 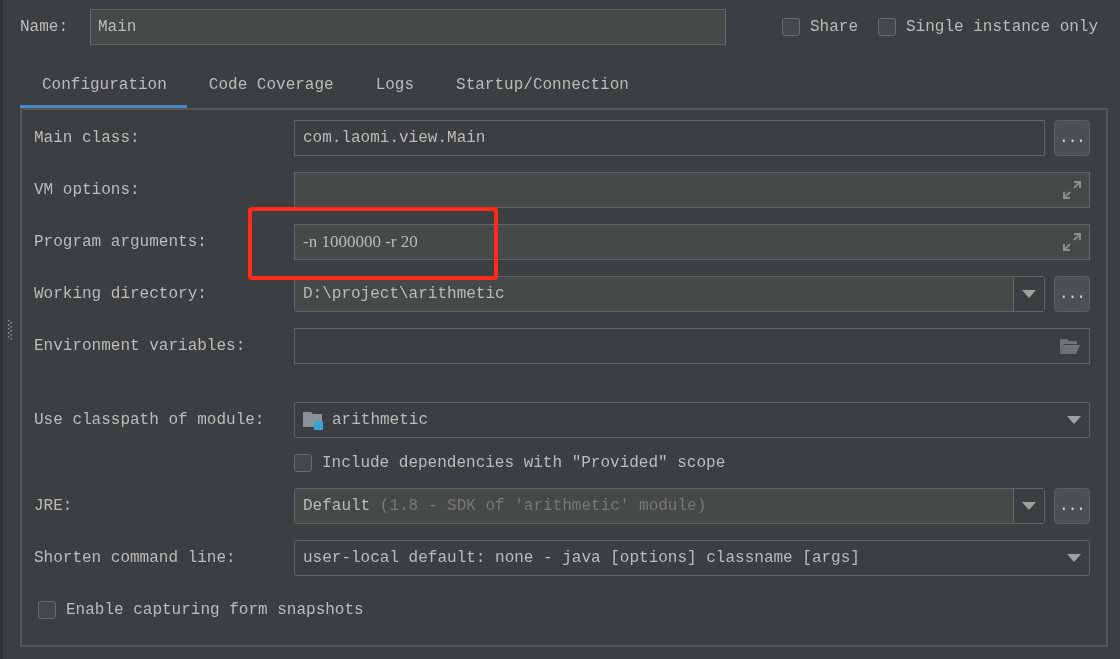 I want to click on directory-dropdown: D:\project\arithmetic, so click(x=669, y=294).